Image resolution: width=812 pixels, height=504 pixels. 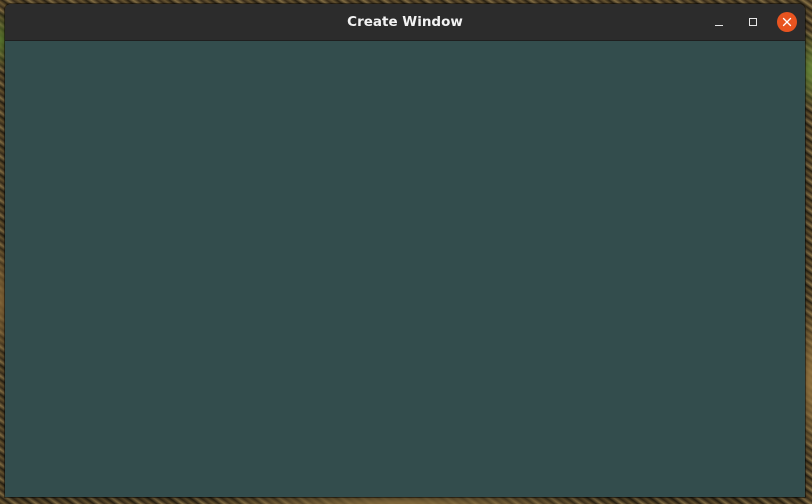 I want to click on window-title: Create Window, so click(x=405, y=22).